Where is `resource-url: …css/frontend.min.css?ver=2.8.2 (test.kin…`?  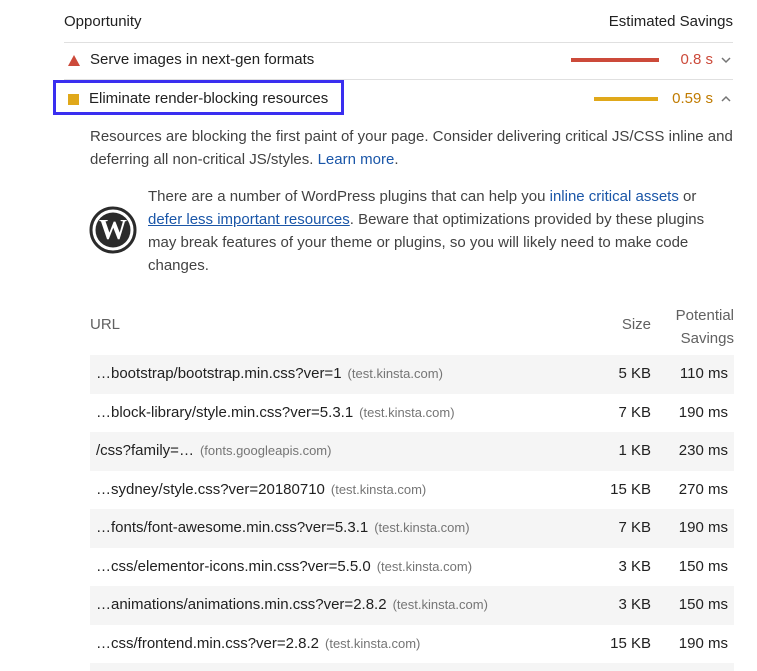 resource-url: …css/frontend.min.css?ver=2.8.2 (test.kin… is located at coordinates (258, 643).